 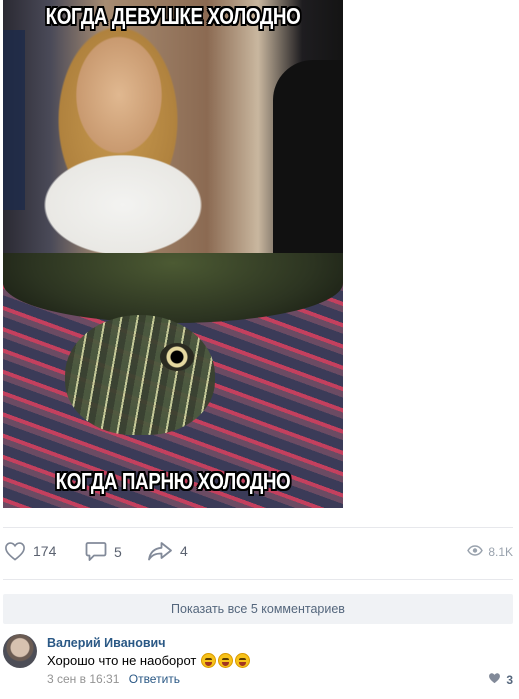 What do you see at coordinates (118, 551) in the screenshot?
I see `comment-count: 5` at bounding box center [118, 551].